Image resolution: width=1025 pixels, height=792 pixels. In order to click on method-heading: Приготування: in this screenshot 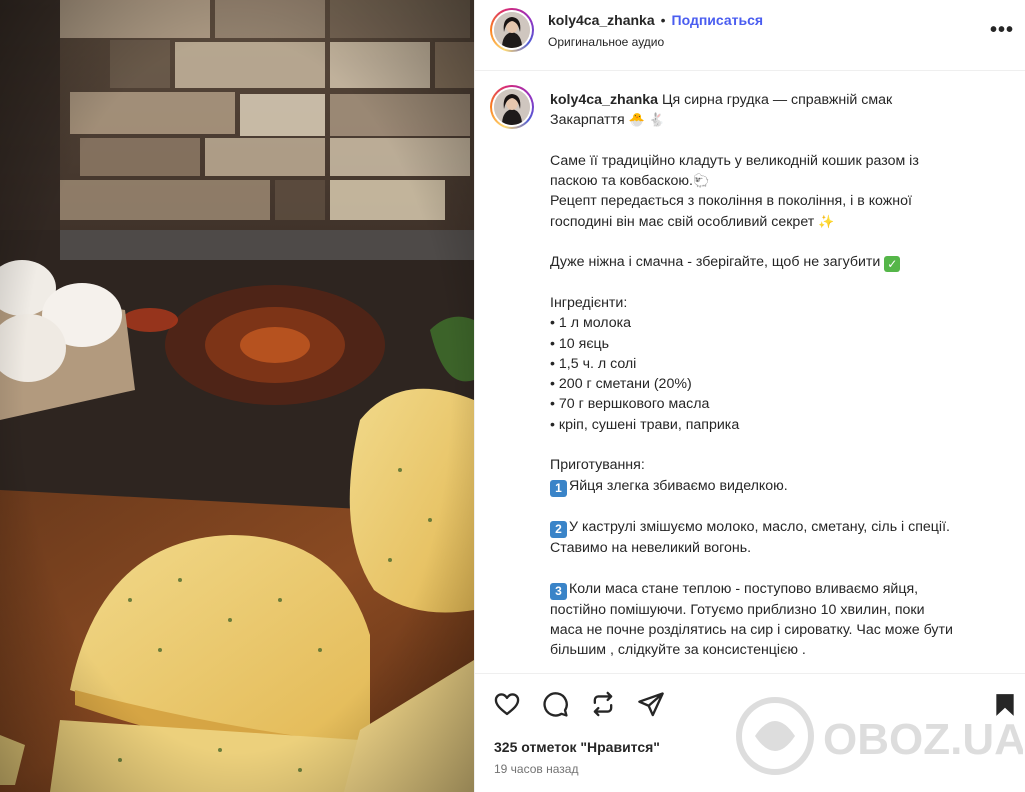, I will do `click(597, 465)`.